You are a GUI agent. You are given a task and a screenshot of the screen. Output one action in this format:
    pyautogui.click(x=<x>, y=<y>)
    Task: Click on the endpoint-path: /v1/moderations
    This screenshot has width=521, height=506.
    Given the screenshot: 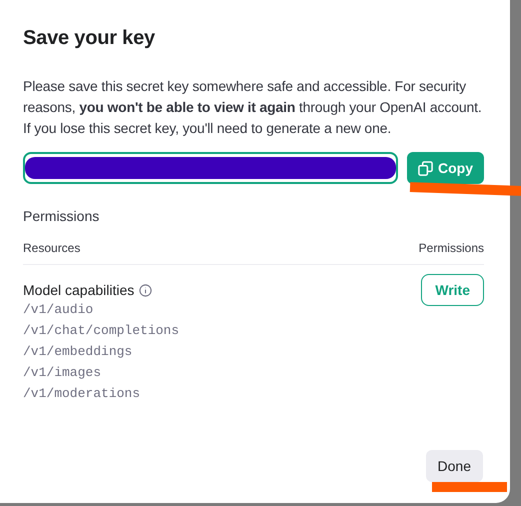 What is the action you would take?
    pyautogui.click(x=82, y=394)
    